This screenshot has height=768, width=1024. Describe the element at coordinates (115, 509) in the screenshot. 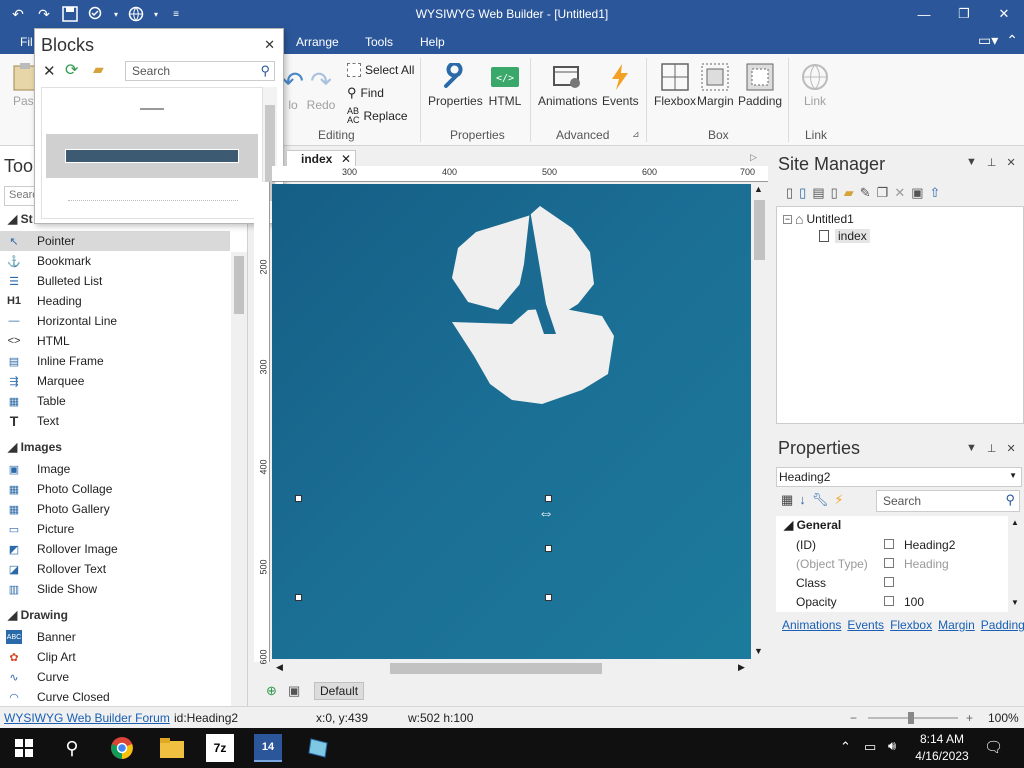

I see `toolbox-item-photo-gallery: ▦ Photo Gallery` at that location.